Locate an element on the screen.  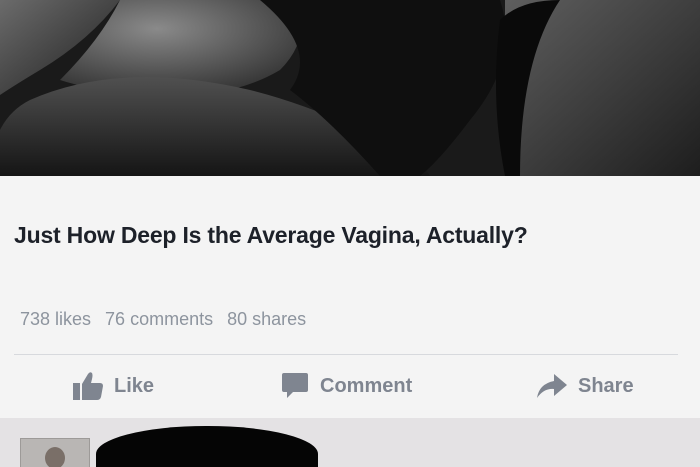
comment-label: Comment is located at coordinates (366, 385).